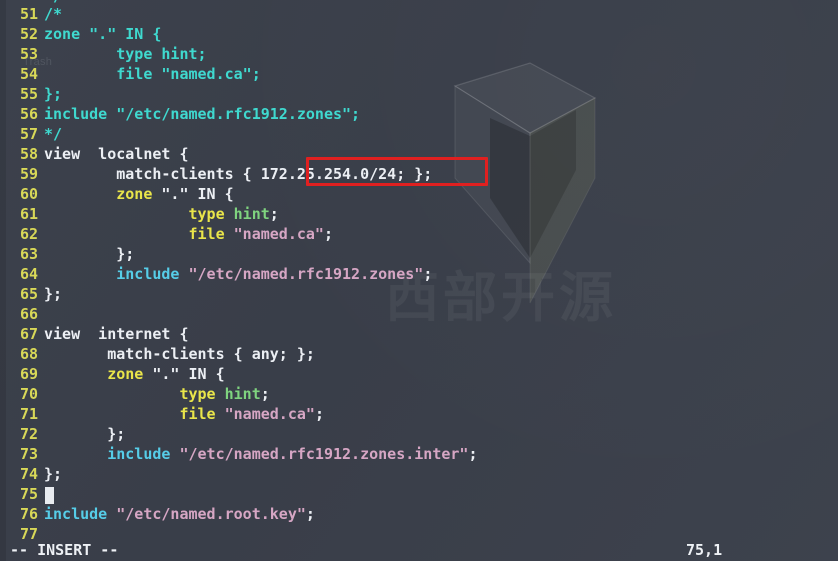 The height and width of the screenshot is (561, 838). Describe the element at coordinates (419, 334) in the screenshot. I see `code-line: 67 view internet {` at that location.